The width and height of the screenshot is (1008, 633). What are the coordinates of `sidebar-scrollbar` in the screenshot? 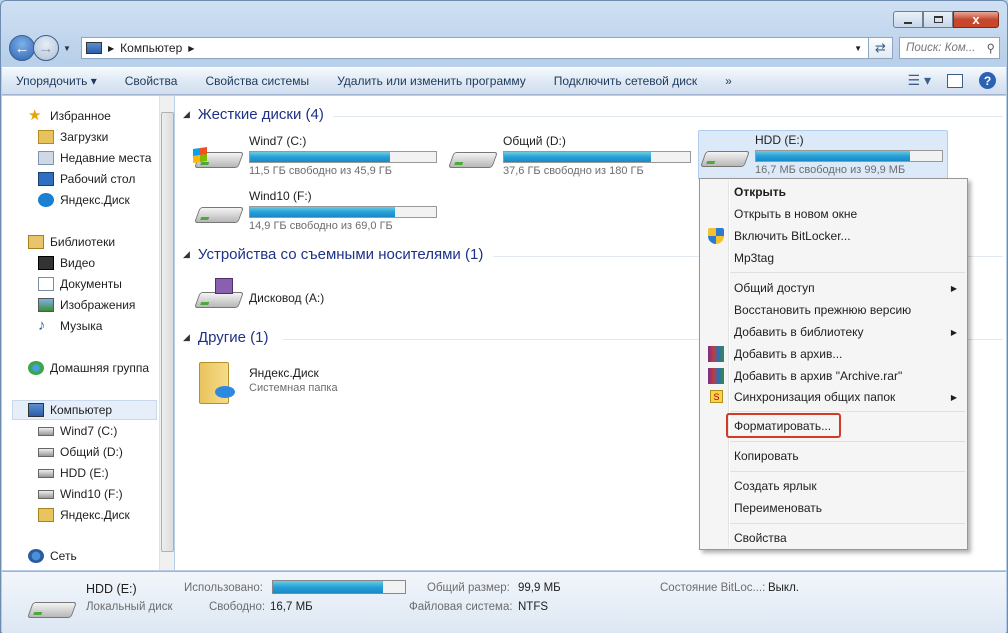 It's located at (166, 333).